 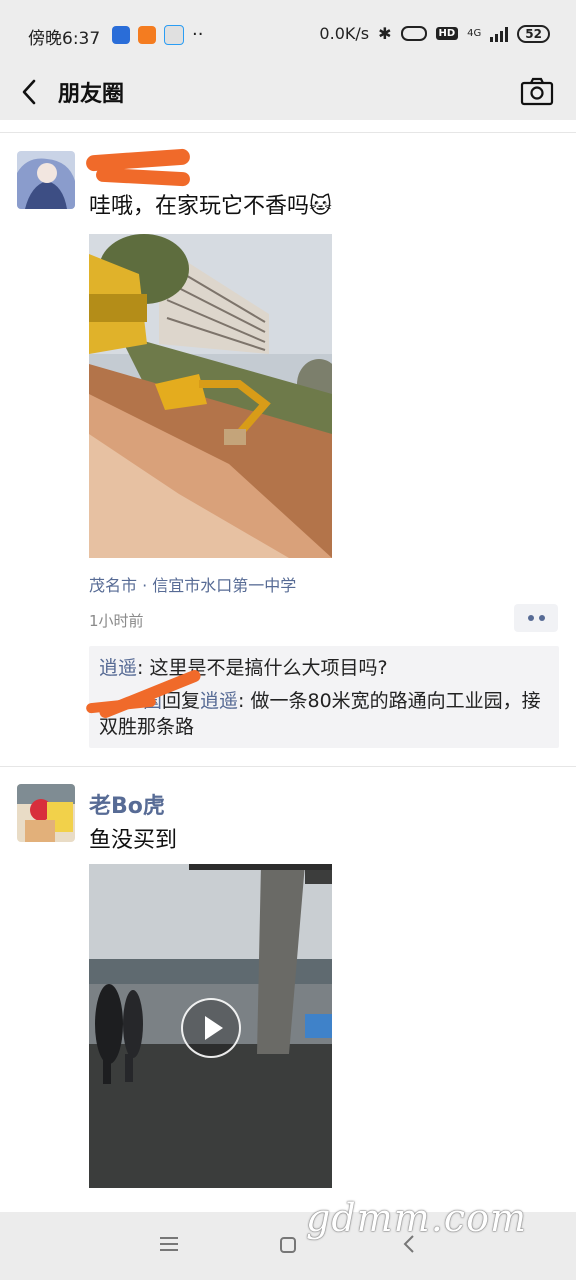 What do you see at coordinates (474, 33) in the screenshot?
I see `network-type: 4G` at bounding box center [474, 33].